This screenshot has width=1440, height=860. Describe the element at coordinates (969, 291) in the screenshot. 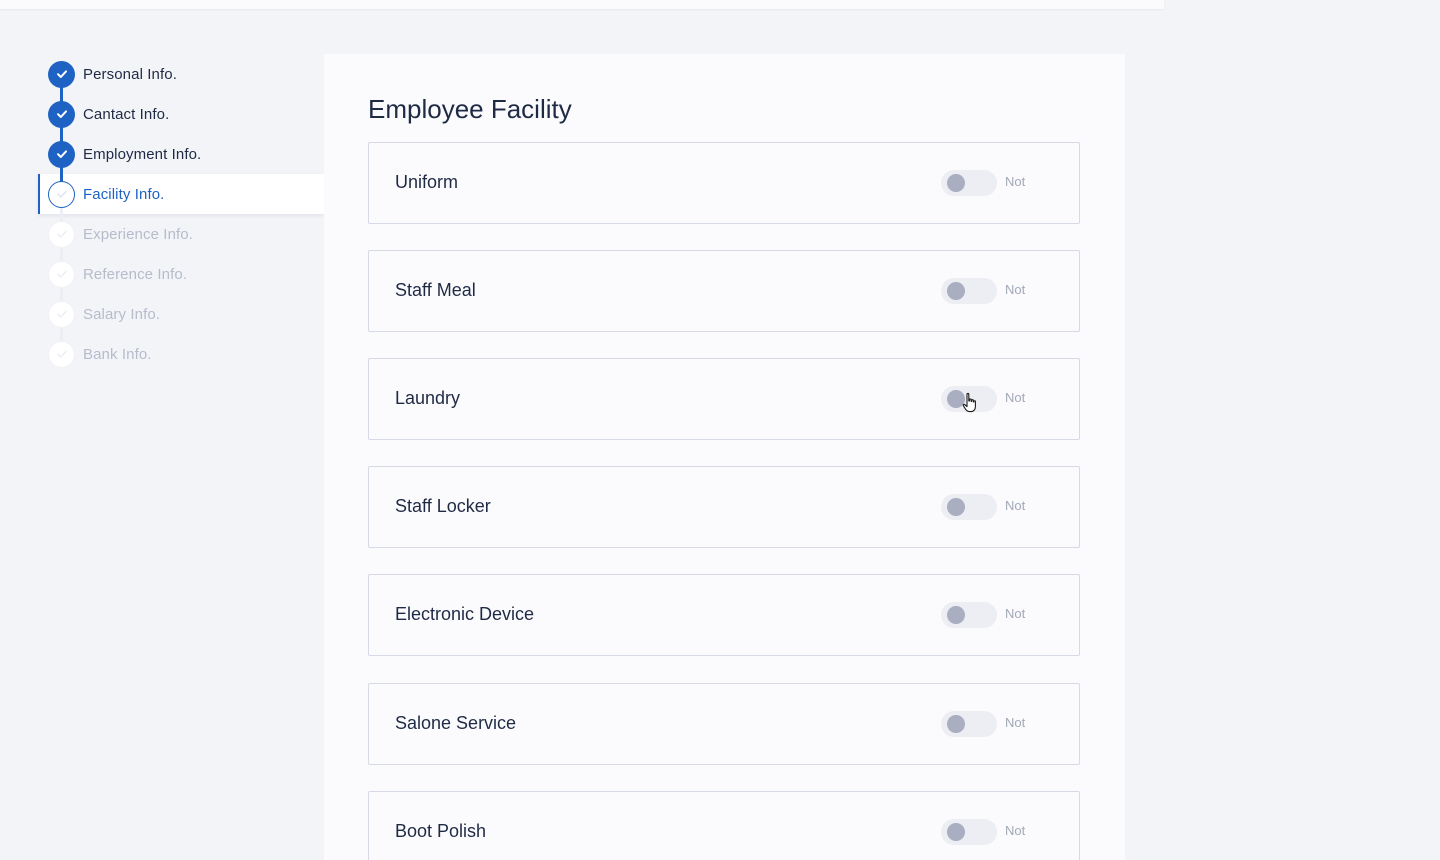

I see `staff-meal-toggle` at that location.